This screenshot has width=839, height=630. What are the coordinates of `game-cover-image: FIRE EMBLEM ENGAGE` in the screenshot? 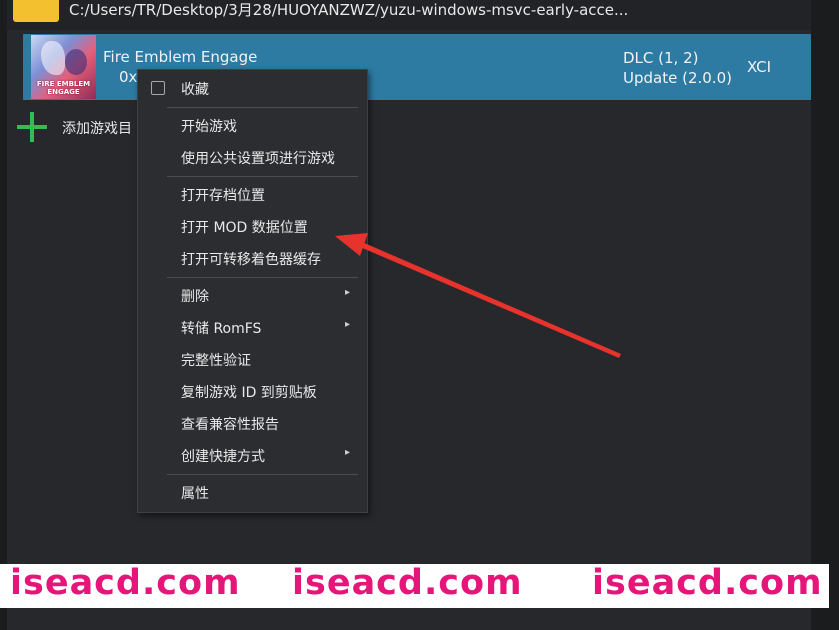 It's located at (63, 67).